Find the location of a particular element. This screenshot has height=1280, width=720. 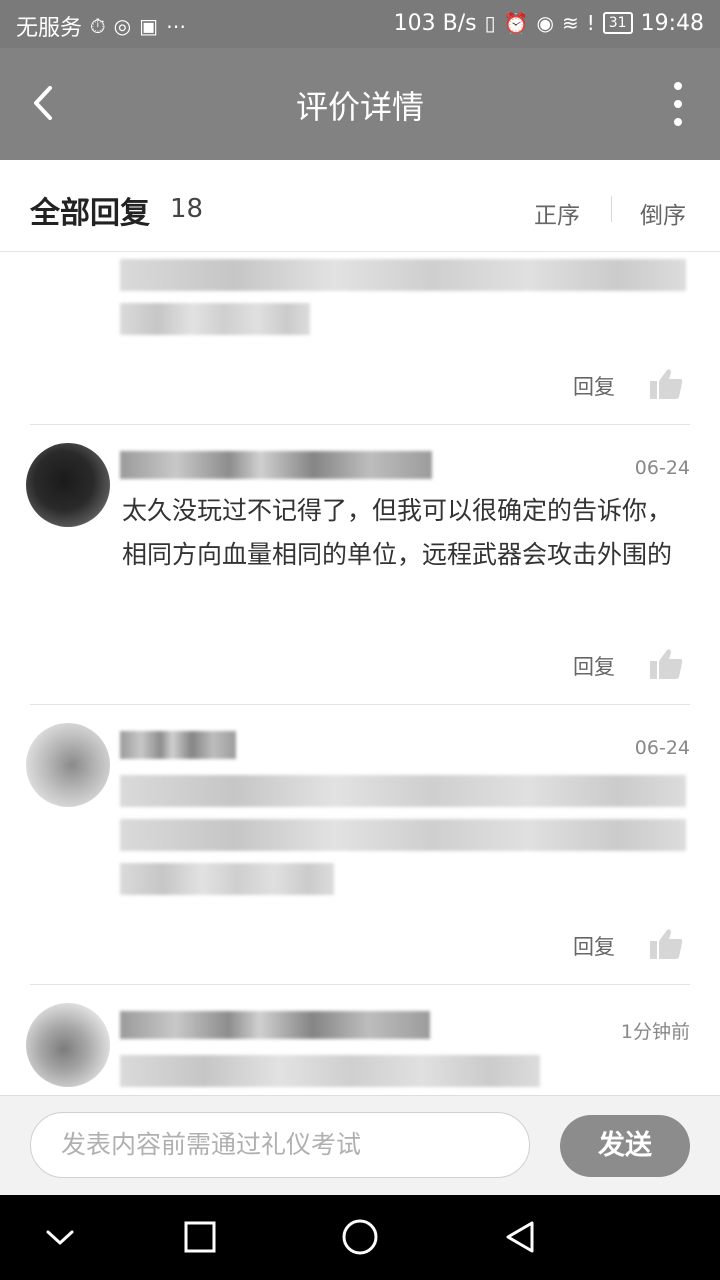

vibrate-icon: ▯ is located at coordinates (490, 23).